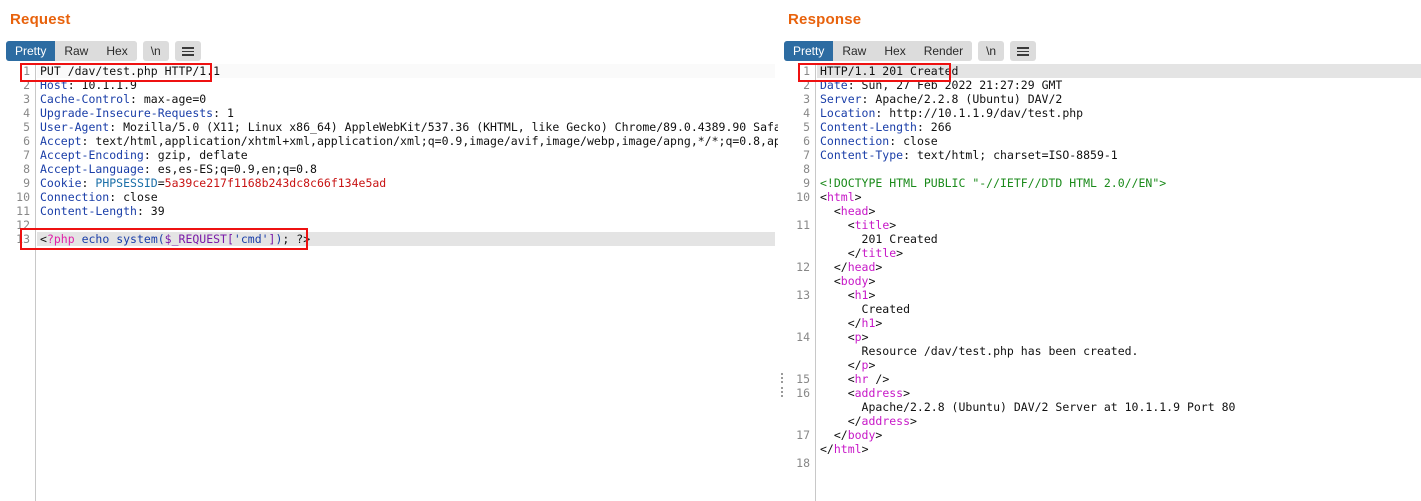 Image resolution: width=1421 pixels, height=501 pixels. What do you see at coordinates (155, 51) in the screenshot?
I see `request-newline-button: \n` at bounding box center [155, 51].